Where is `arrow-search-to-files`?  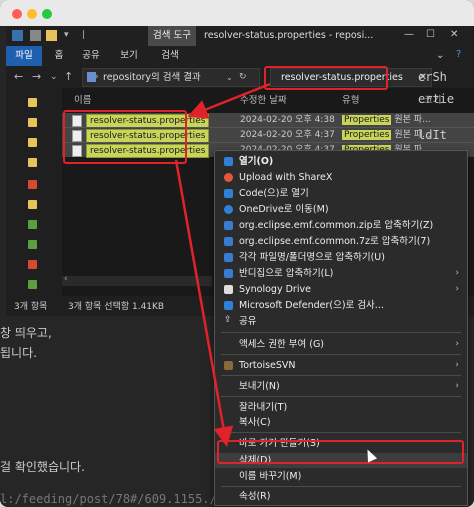 arrow-search-to-files is located at coordinates (229, 100).